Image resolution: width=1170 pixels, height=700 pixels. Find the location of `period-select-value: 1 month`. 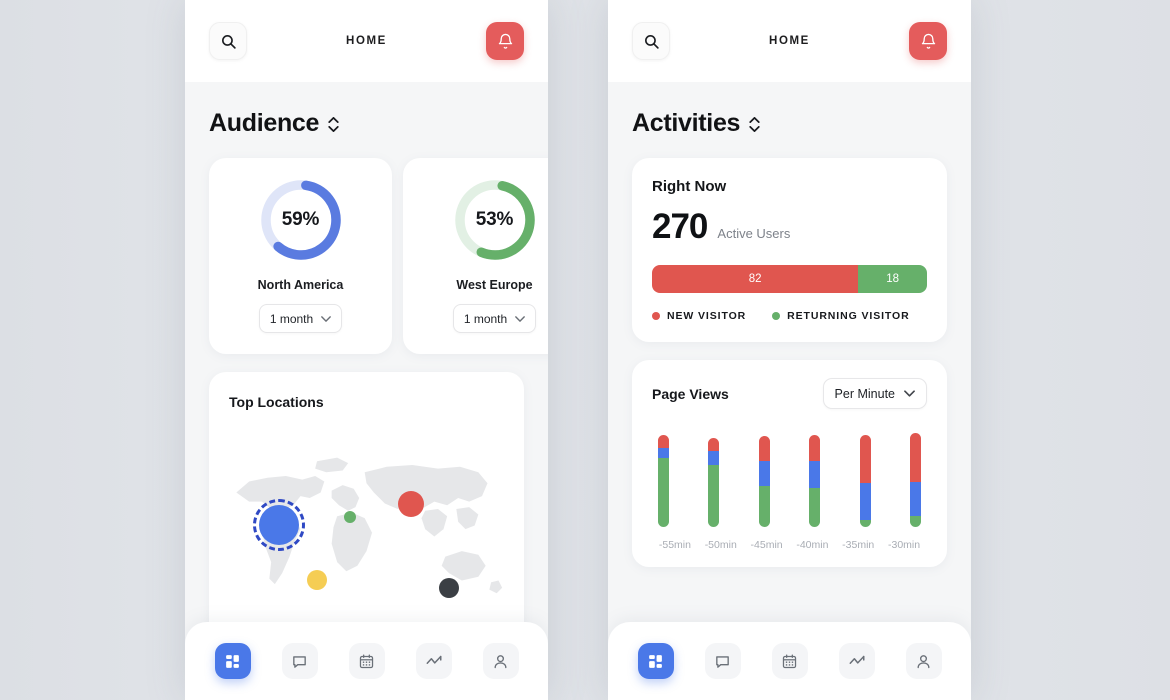

period-select-value: 1 month is located at coordinates (485, 318).